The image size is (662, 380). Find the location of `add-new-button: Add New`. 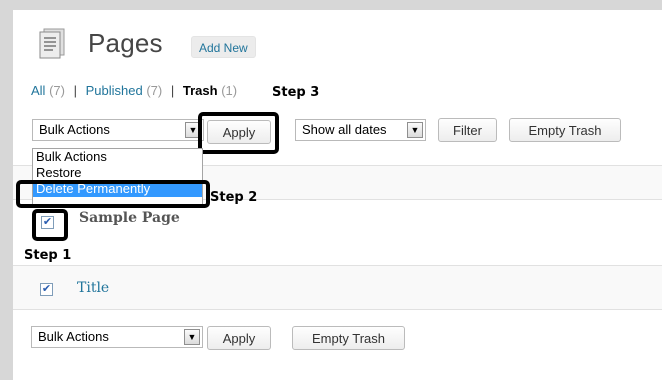

add-new-button: Add New is located at coordinates (223, 47).